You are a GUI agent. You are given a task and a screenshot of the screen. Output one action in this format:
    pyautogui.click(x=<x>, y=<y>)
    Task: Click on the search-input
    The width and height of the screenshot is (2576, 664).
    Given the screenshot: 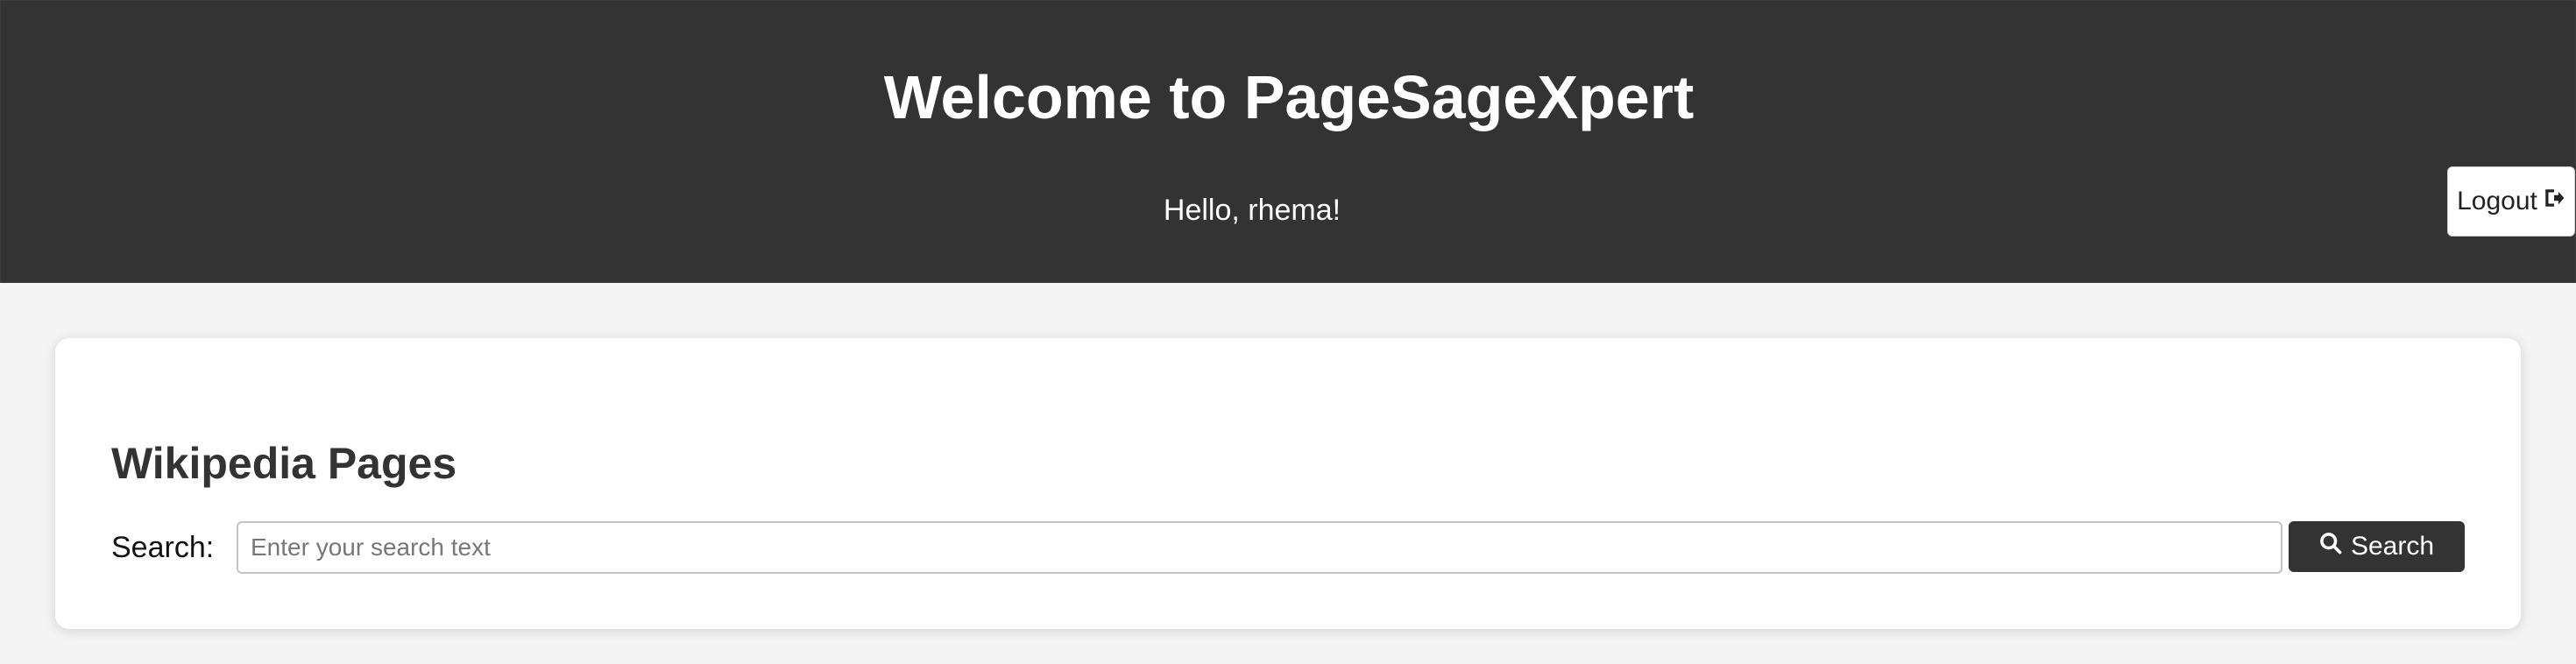 What is the action you would take?
    pyautogui.click(x=1259, y=547)
    